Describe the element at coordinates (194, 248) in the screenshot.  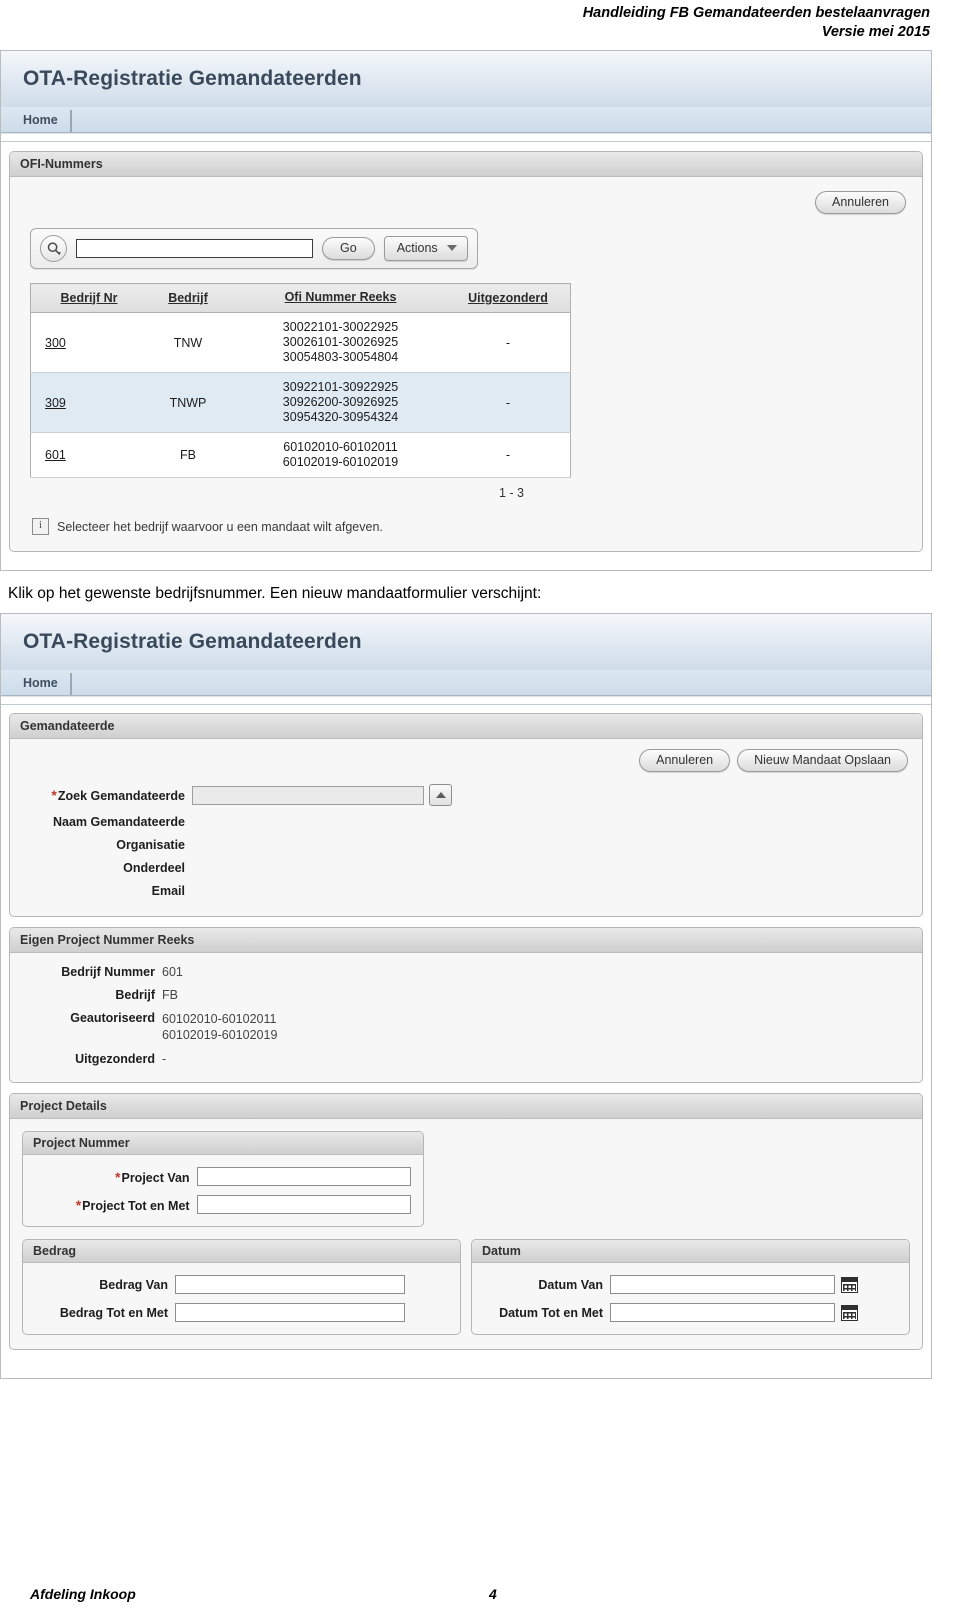
I see `search-input` at that location.